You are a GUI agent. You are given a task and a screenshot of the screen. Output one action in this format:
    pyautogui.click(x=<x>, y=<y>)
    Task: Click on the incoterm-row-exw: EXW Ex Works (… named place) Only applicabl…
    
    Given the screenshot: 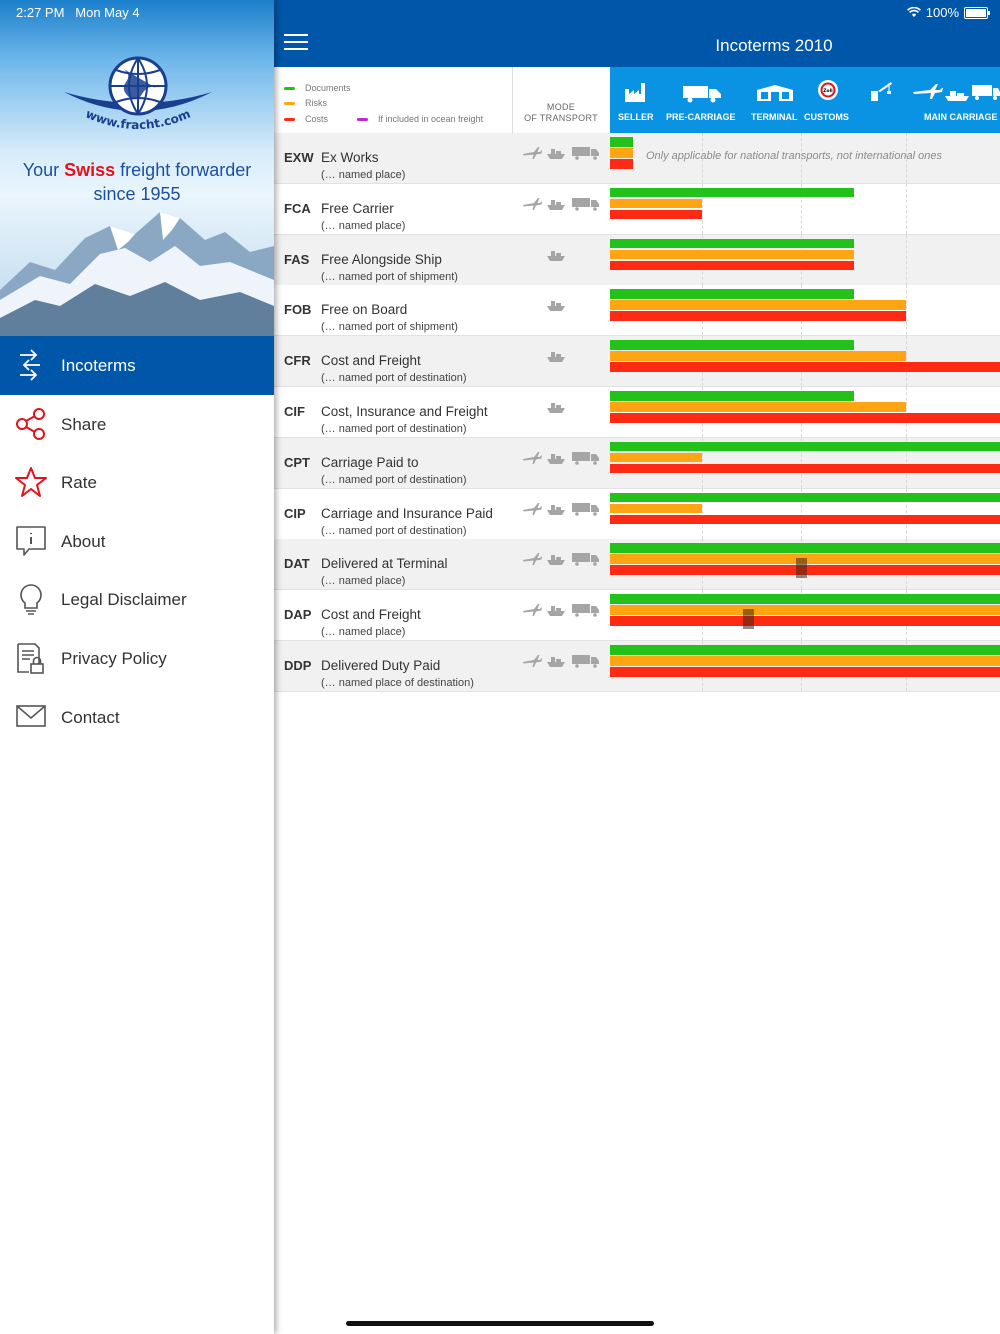 What is the action you would take?
    pyautogui.click(x=637, y=158)
    